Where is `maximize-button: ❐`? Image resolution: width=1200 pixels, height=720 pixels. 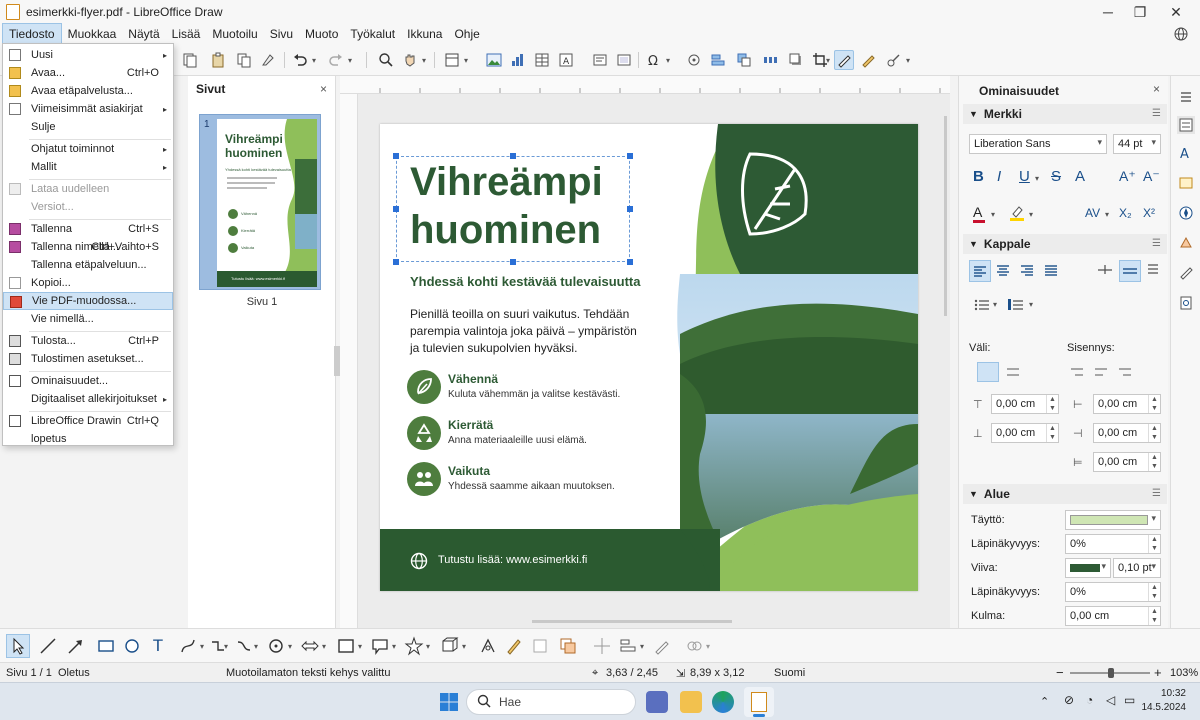
maximize-button: ❐ is located at coordinates (1140, 12).